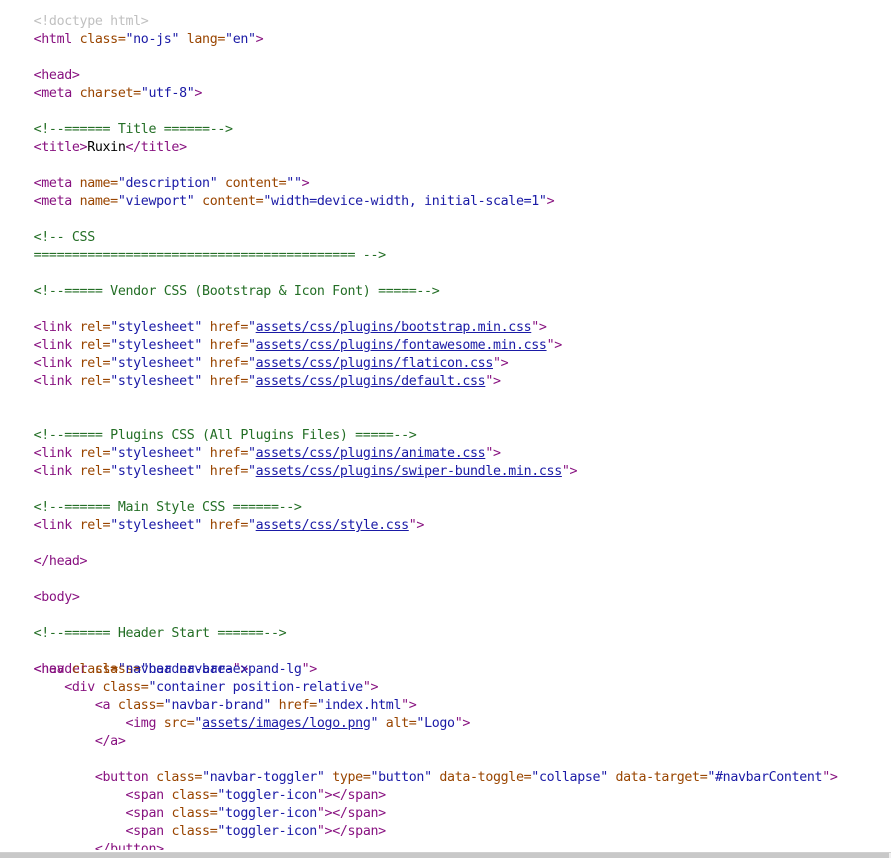  What do you see at coordinates (64, 742) in the screenshot?
I see `code-line: </a>` at bounding box center [64, 742].